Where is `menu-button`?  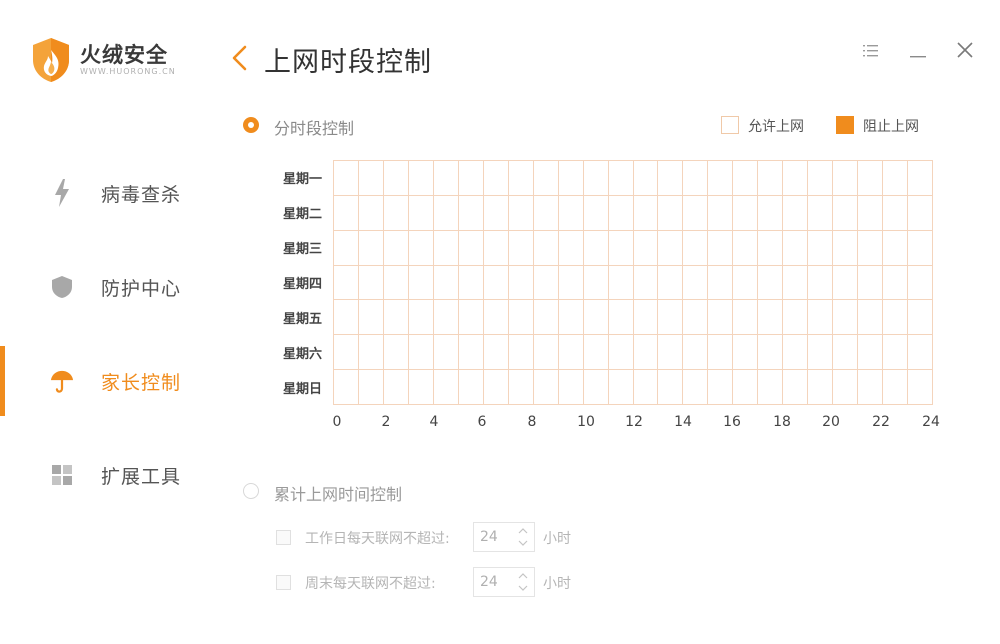 menu-button is located at coordinates (871, 51).